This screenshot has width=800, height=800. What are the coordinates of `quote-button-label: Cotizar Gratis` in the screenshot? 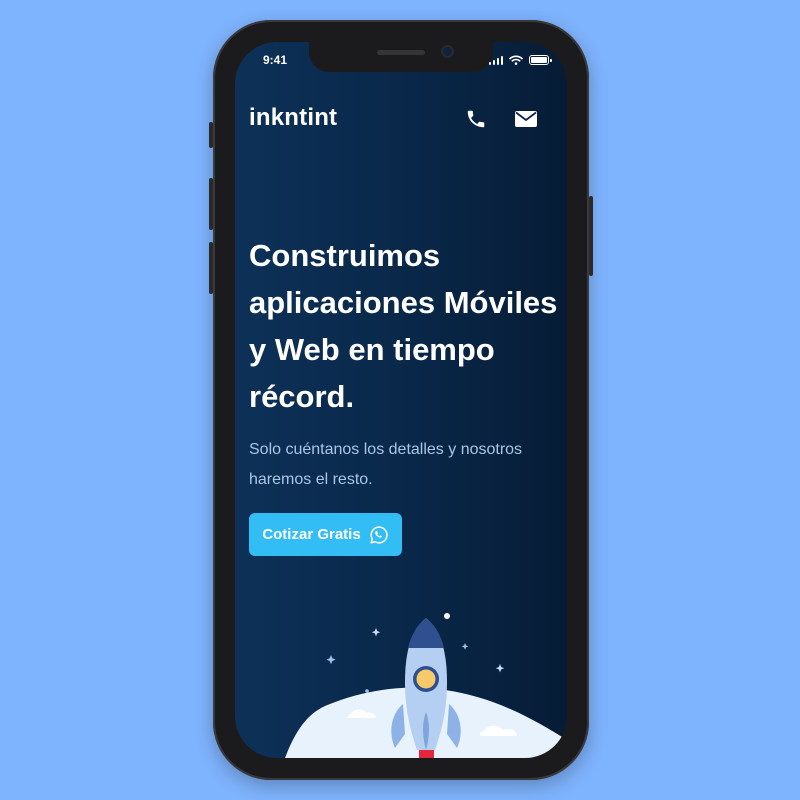 It's located at (311, 534).